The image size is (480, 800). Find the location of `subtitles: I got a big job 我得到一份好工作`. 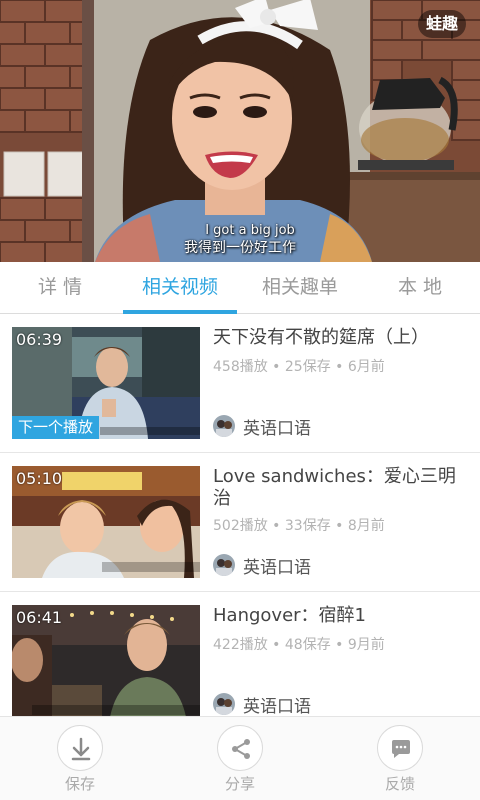

subtitles: I got a big job 我得到一份好工作 is located at coordinates (240, 240).